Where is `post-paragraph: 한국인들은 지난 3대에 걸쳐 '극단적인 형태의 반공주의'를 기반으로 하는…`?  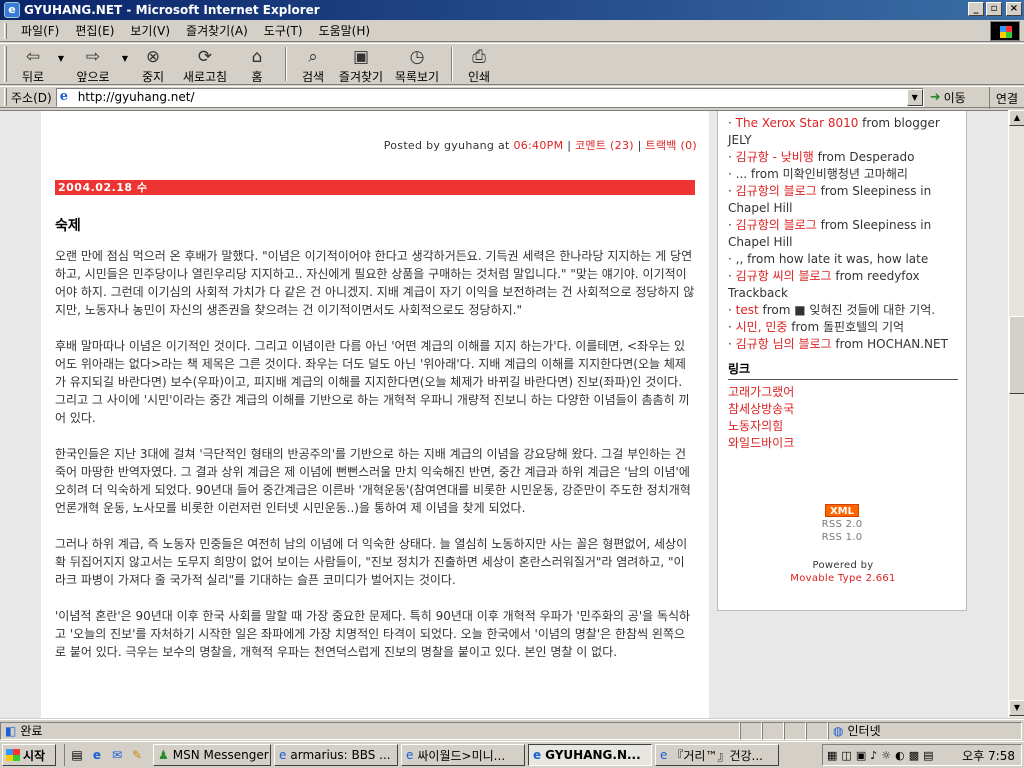 post-paragraph: 한국인들은 지난 3대에 걸쳐 '극단적인 형태의 반공주의'를 기반으로 하는… is located at coordinates (373, 481).